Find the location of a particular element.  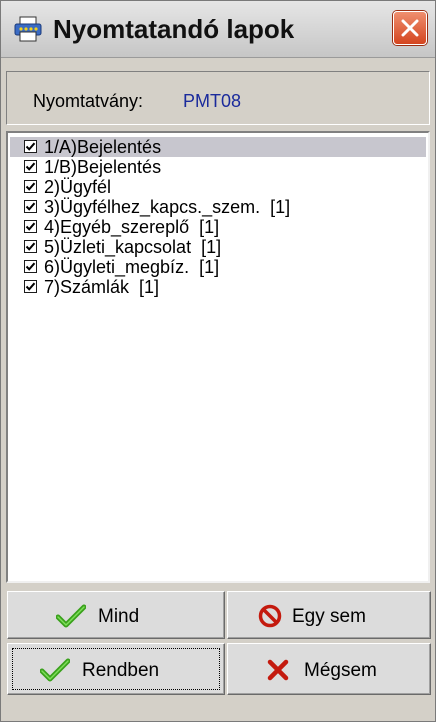

close-icon is located at coordinates (410, 28).